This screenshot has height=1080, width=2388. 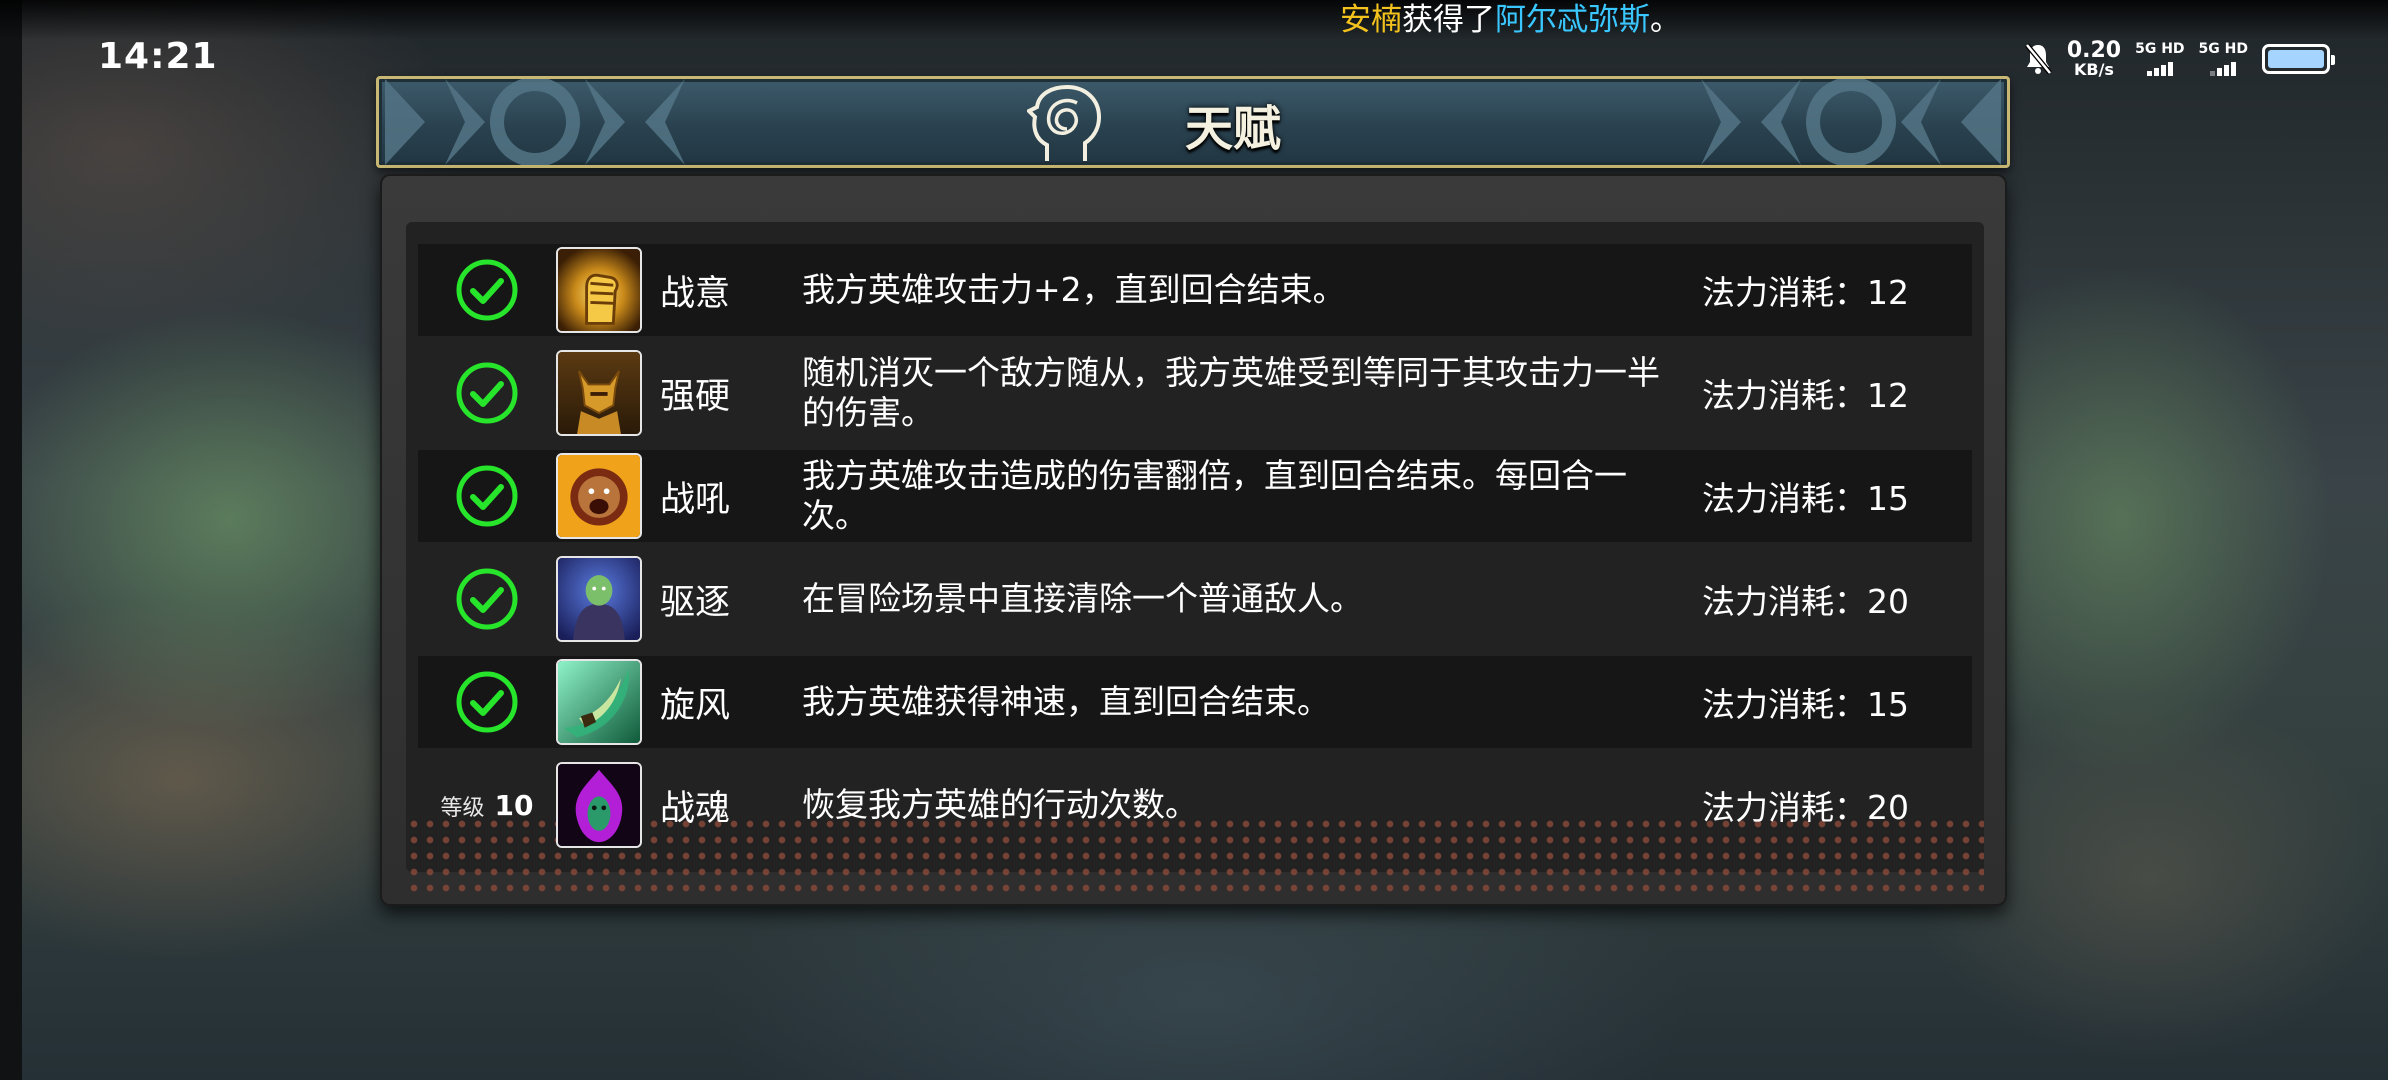 What do you see at coordinates (1572, 20) in the screenshot?
I see `notice-item: 阿尔忒弥斯` at bounding box center [1572, 20].